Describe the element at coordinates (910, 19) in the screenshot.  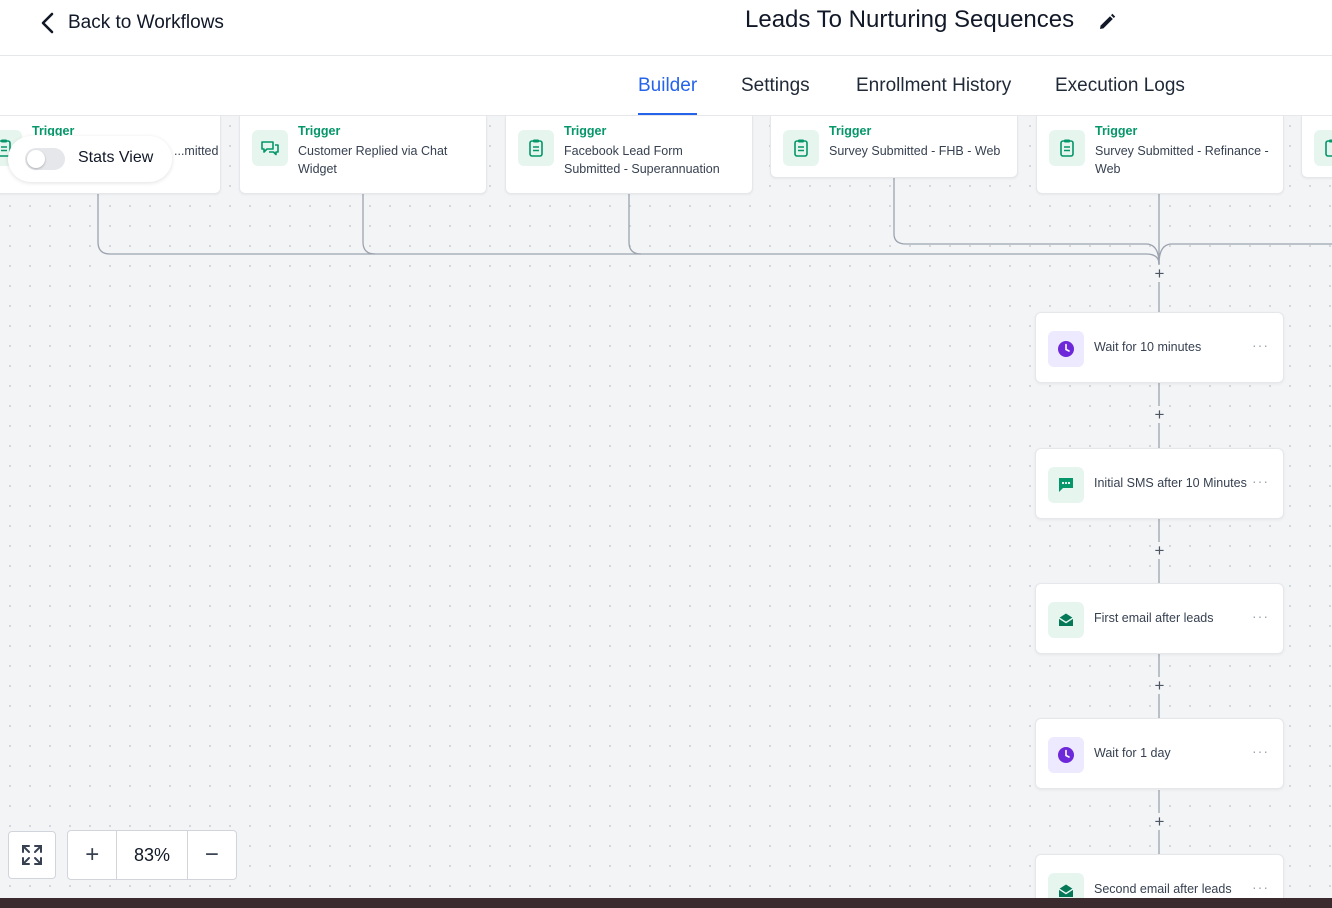
I see `workflow-title: Leads To Nurturing Sequences` at that location.